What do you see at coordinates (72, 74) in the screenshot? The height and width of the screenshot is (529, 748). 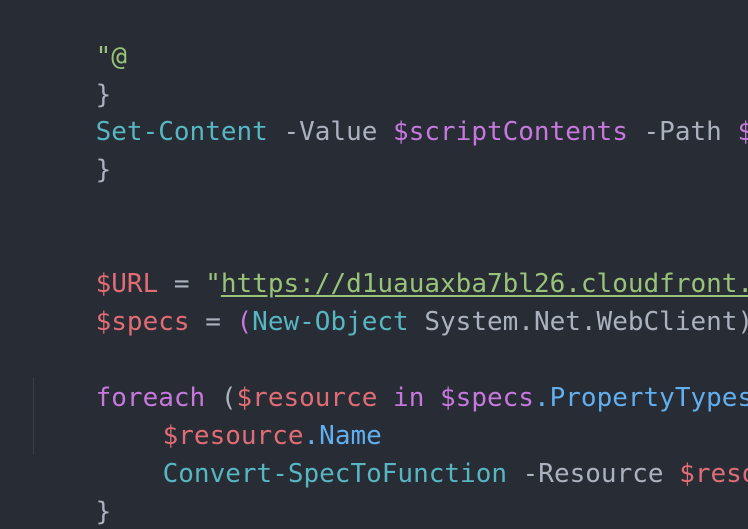 I see `code-line-2: }` at bounding box center [72, 74].